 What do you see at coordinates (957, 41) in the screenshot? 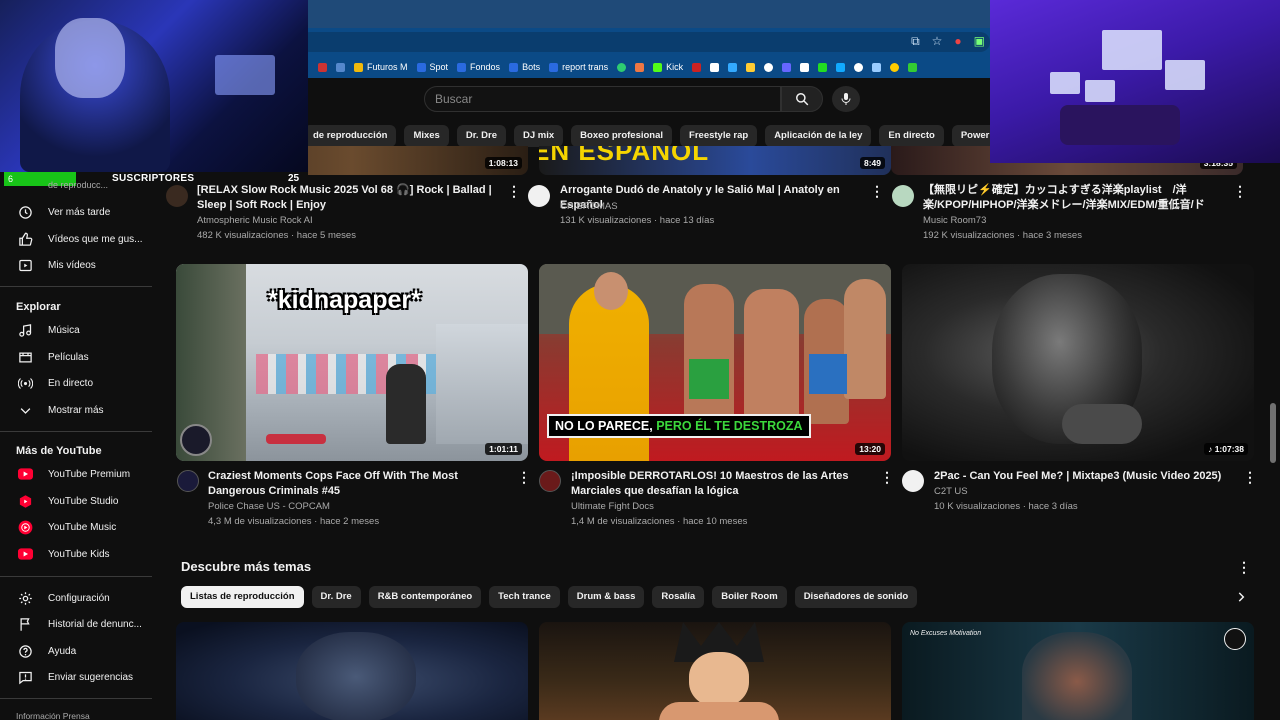
I see `extension-icon: ●` at bounding box center [957, 41].